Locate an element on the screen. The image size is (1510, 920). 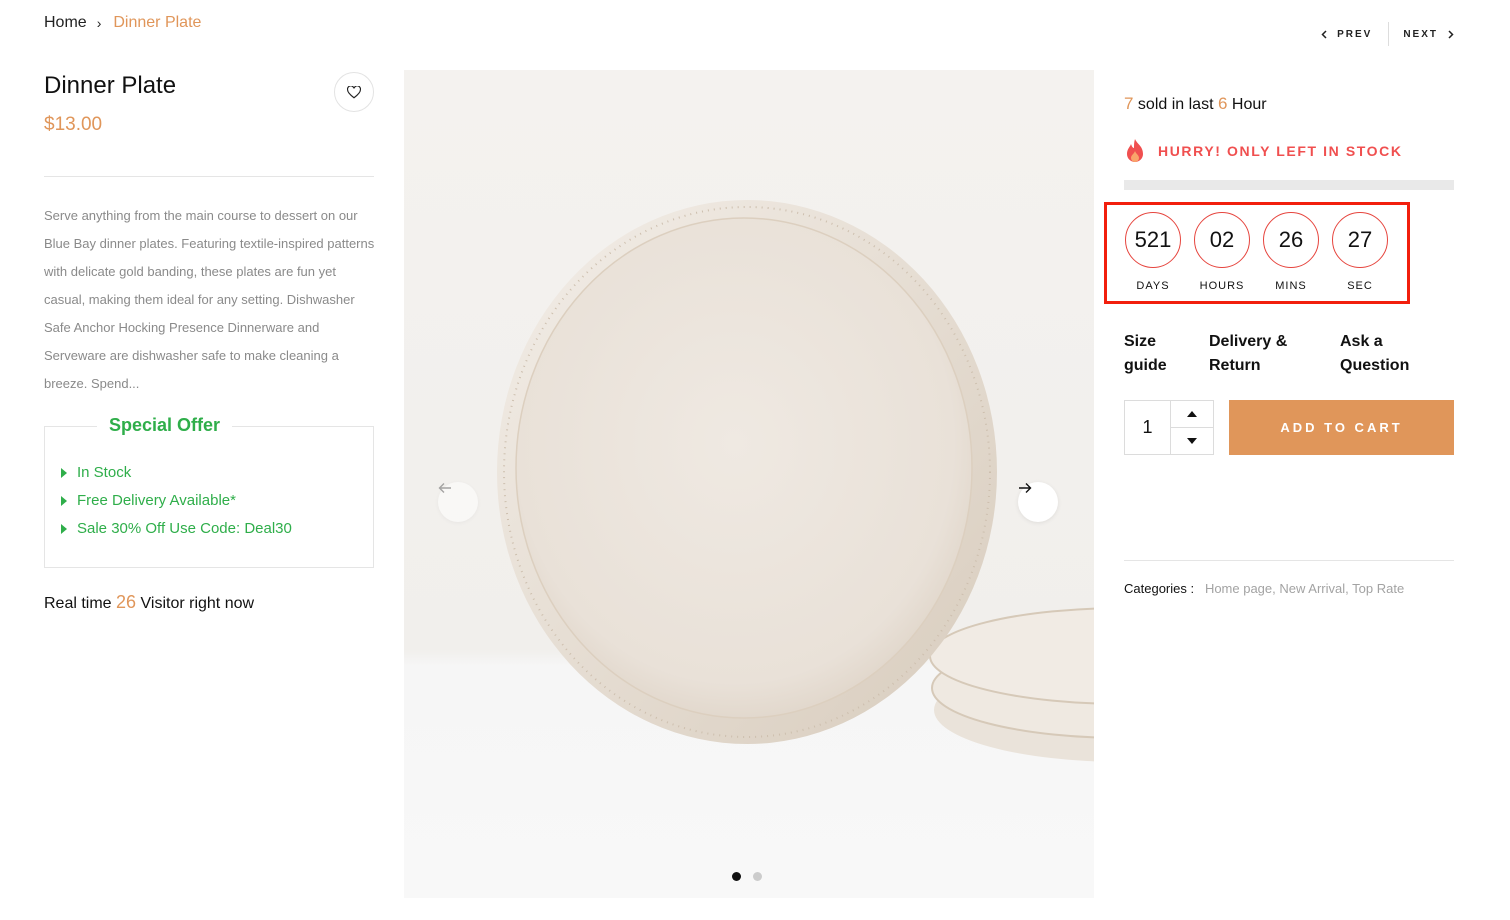
offer-item-text: Sale 30% Off Use Code: Deal30 is located at coordinates (184, 528).